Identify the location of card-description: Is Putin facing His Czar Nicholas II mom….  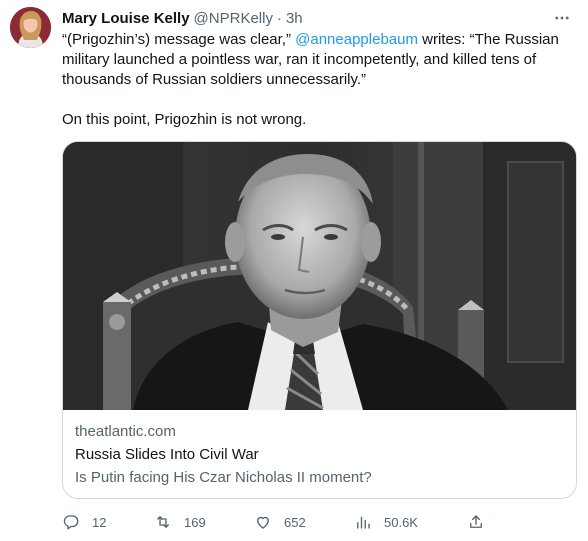
(223, 477).